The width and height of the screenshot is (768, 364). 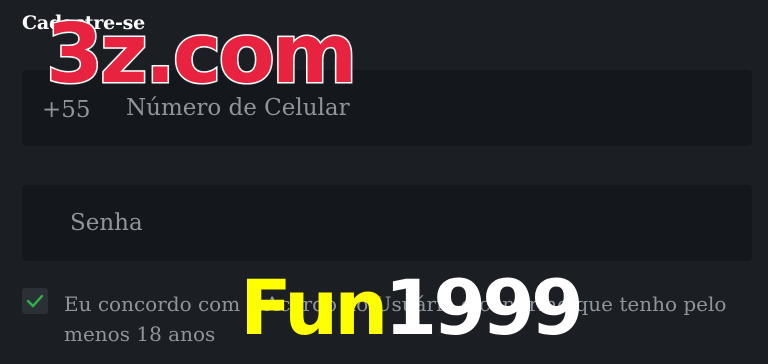 I want to click on terms-text-before: Eu concordo com o, so click(x=164, y=304).